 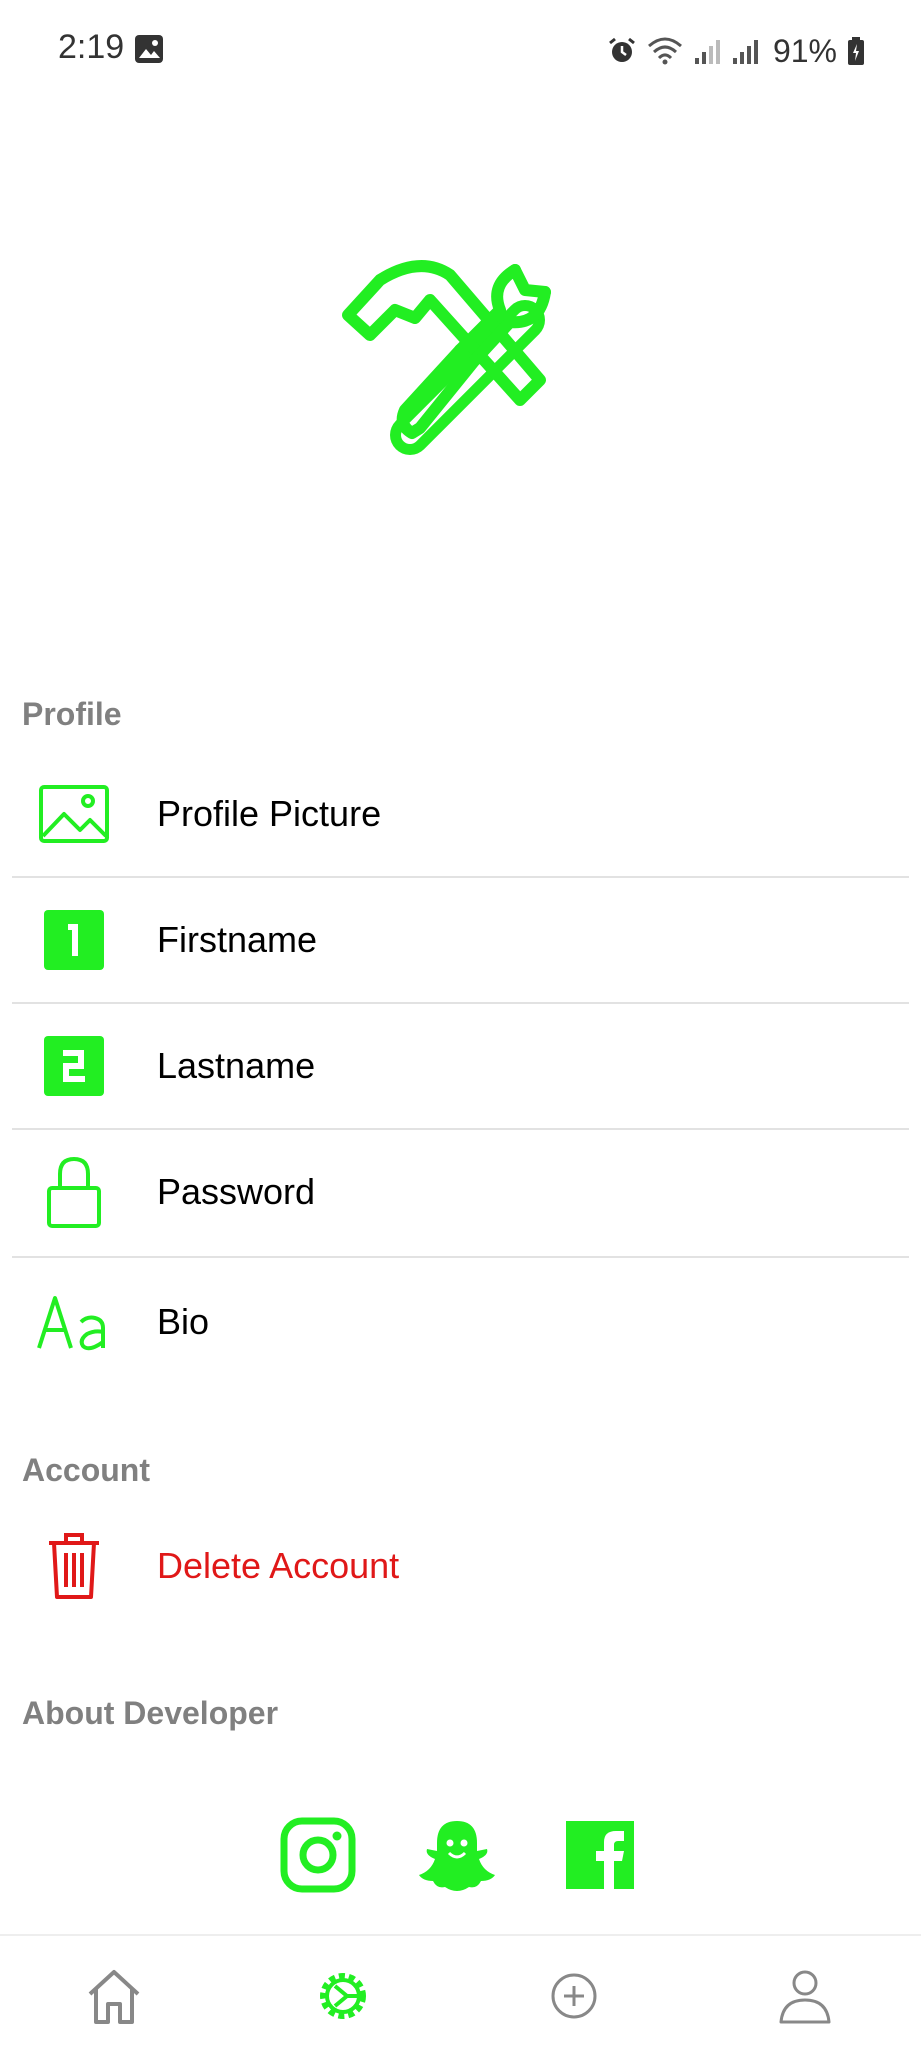 What do you see at coordinates (343, 1996) in the screenshot?
I see `settings-icon` at bounding box center [343, 1996].